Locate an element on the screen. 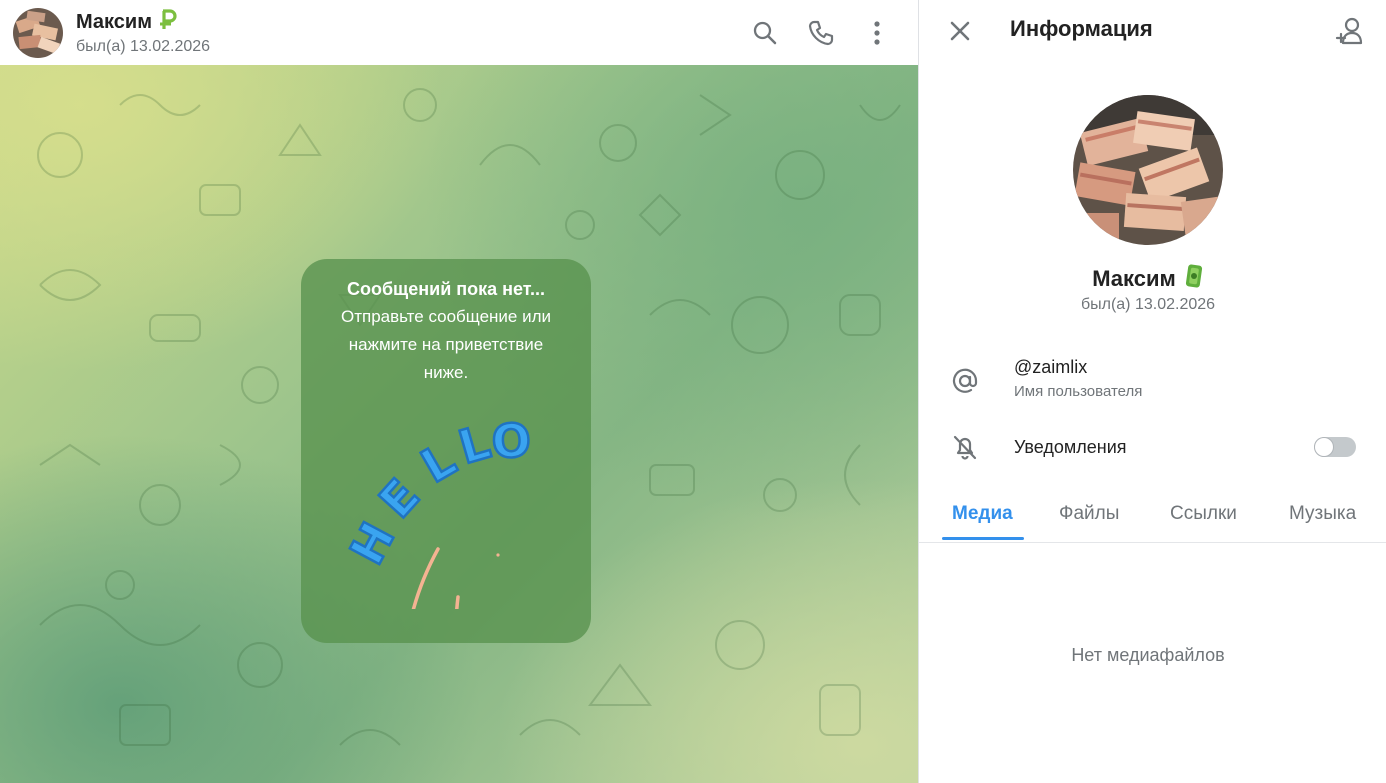 The height and width of the screenshot is (783, 1386). ruble-emoji-icon is located at coordinates (168, 22).